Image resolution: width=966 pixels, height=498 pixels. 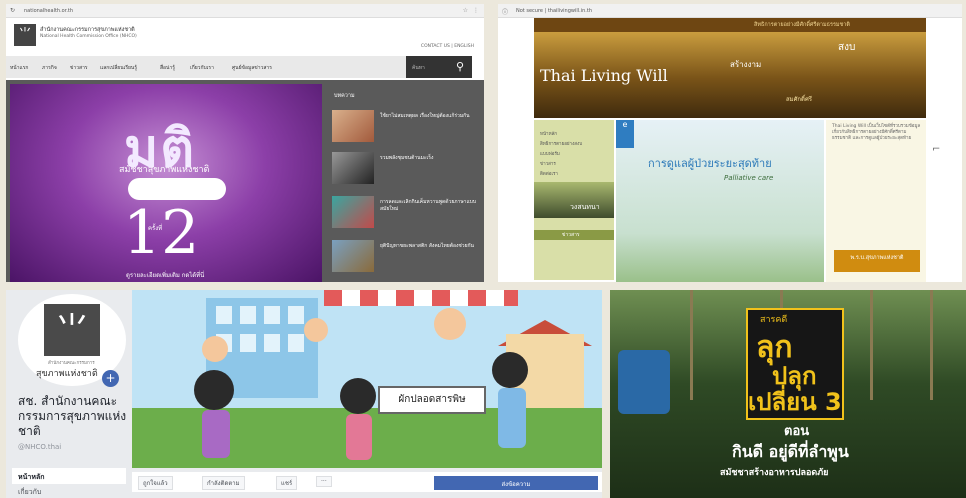 What do you see at coordinates (550, 153) in the screenshot?
I see `sidebar-item: แบบฟอร์ม` at bounding box center [550, 153].